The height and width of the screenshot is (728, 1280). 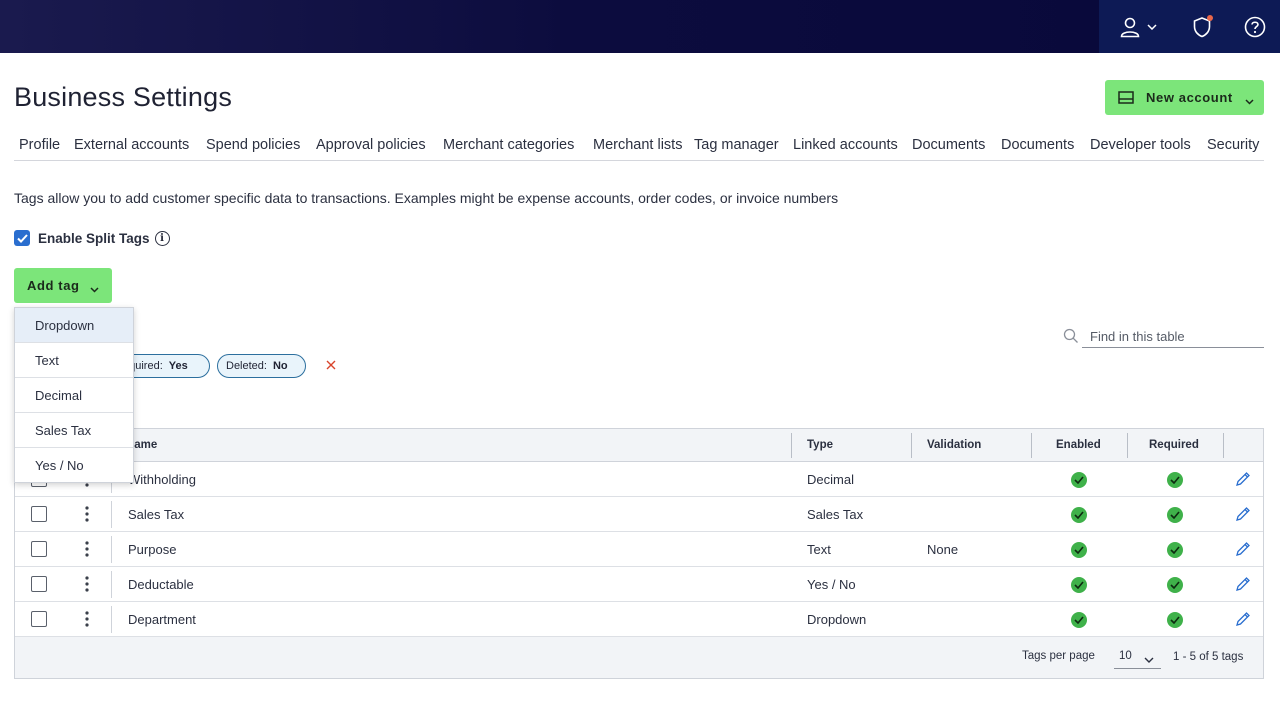 I want to click on page-title: Business Settings, so click(x=123, y=97).